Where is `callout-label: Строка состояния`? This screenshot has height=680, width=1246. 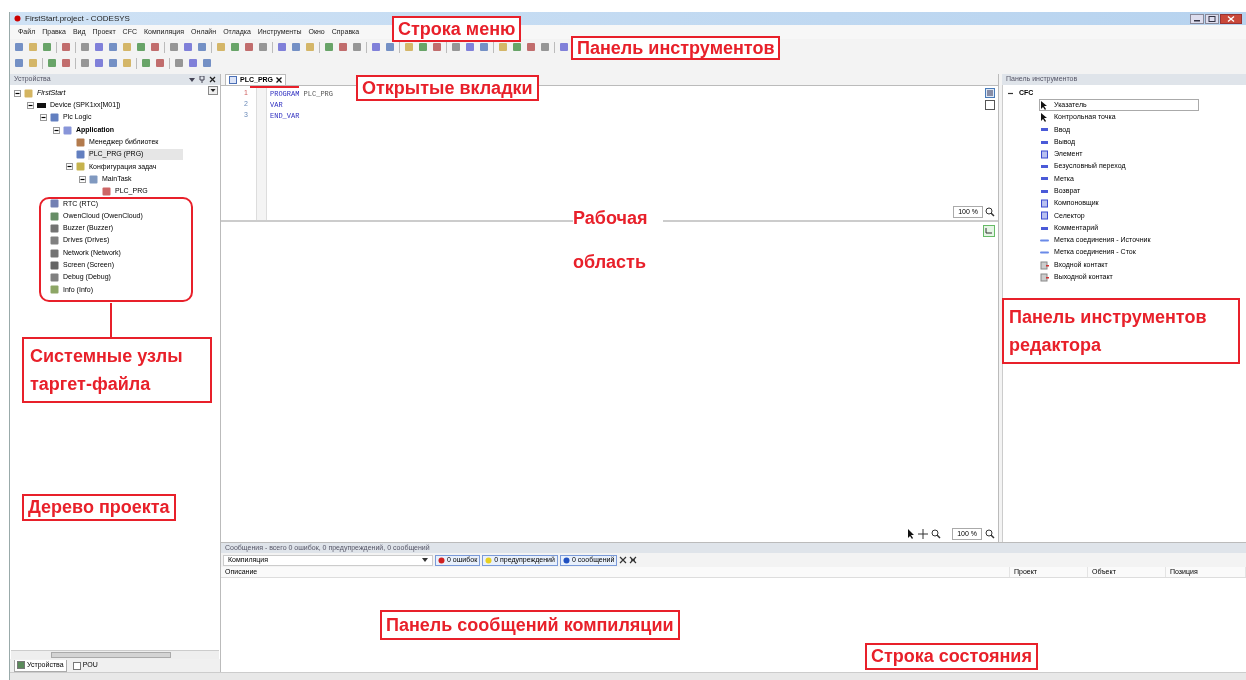
callout-label: Строка состояния is located at coordinates (951, 656).